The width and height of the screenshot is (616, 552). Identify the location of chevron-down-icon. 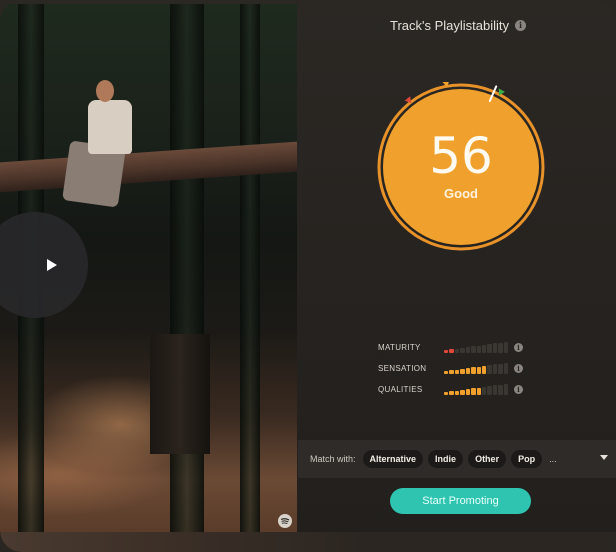
(604, 457).